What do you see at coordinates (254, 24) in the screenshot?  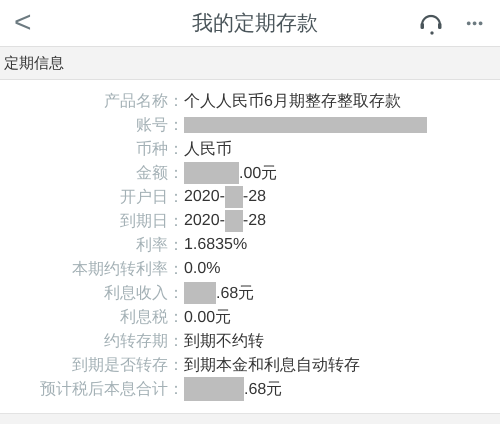 I see `page-title: 我的定期存款` at bounding box center [254, 24].